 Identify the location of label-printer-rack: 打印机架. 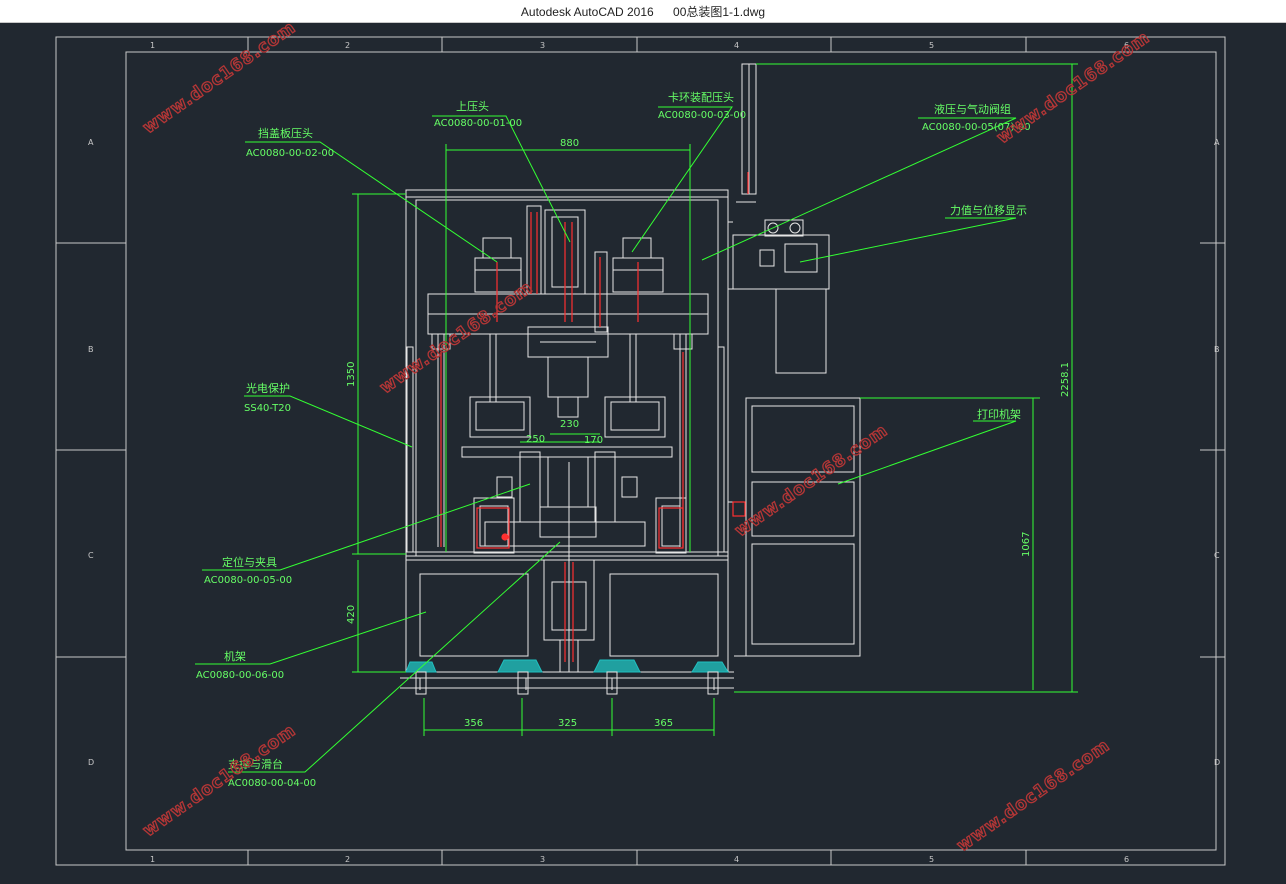
(999, 414).